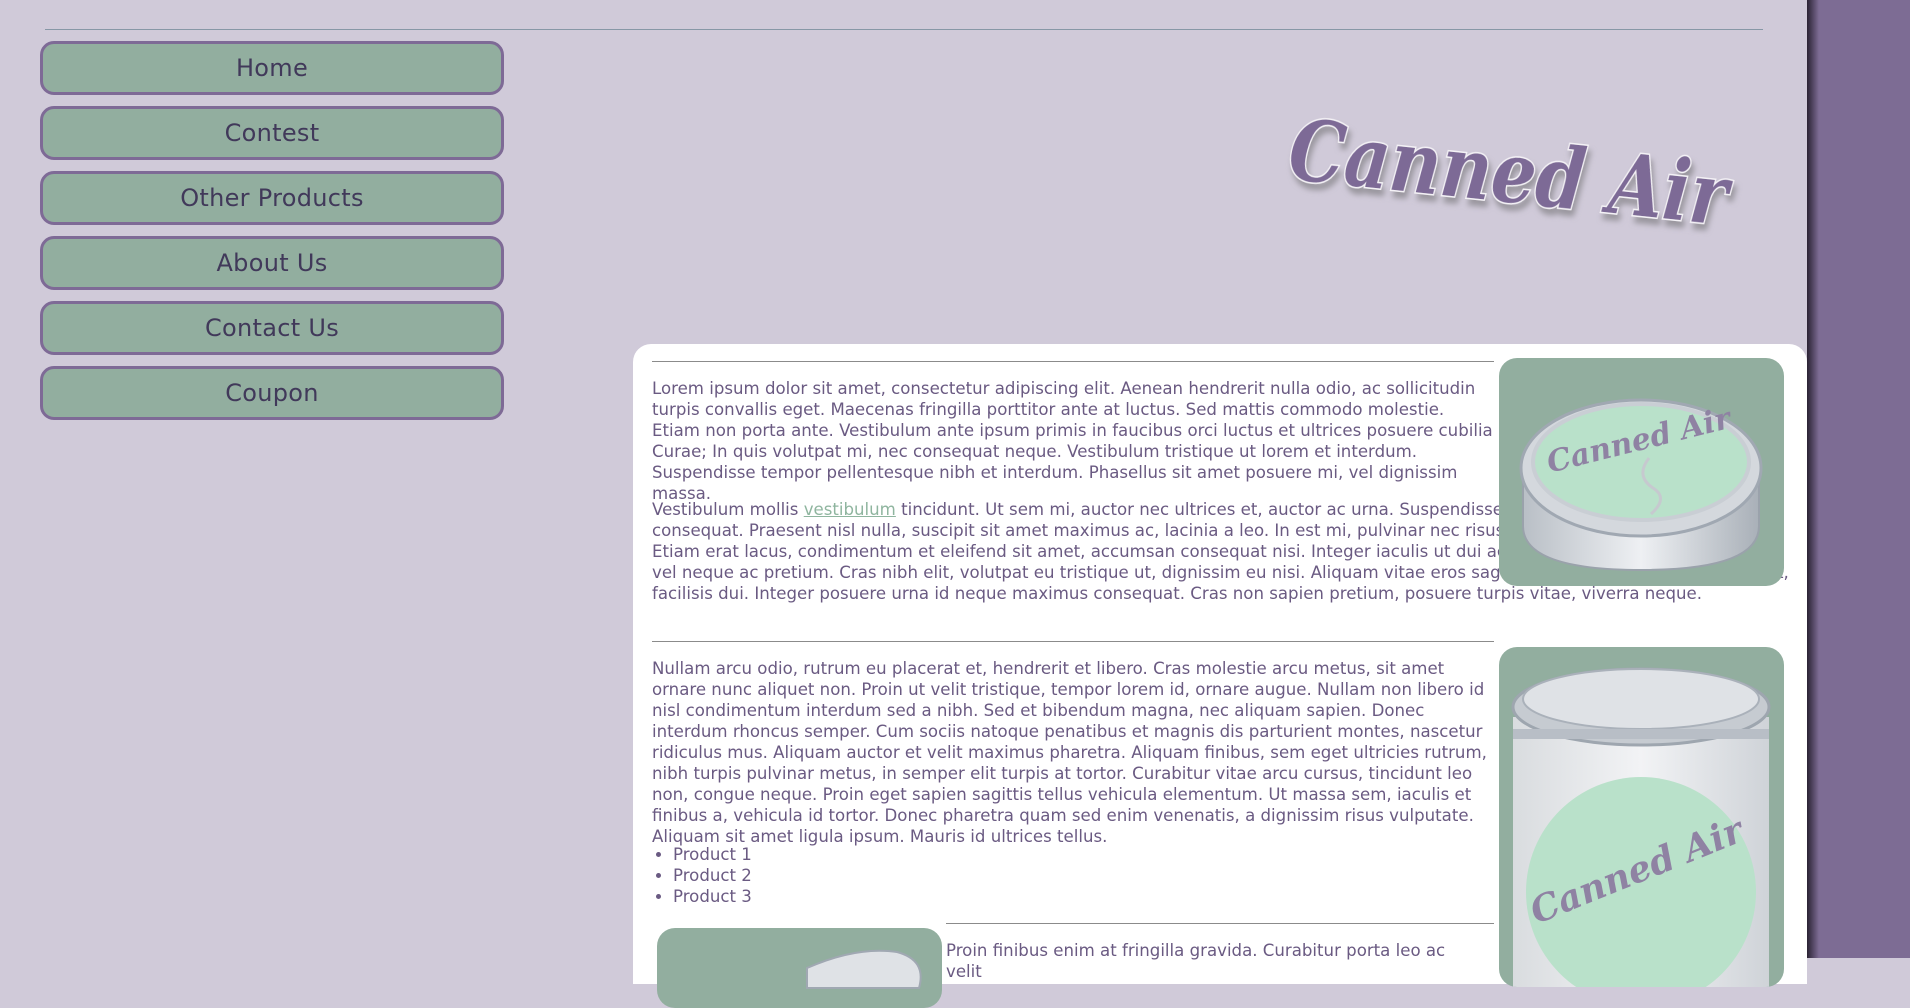  I want to click on right-side-shadow, so click(1813, 479).